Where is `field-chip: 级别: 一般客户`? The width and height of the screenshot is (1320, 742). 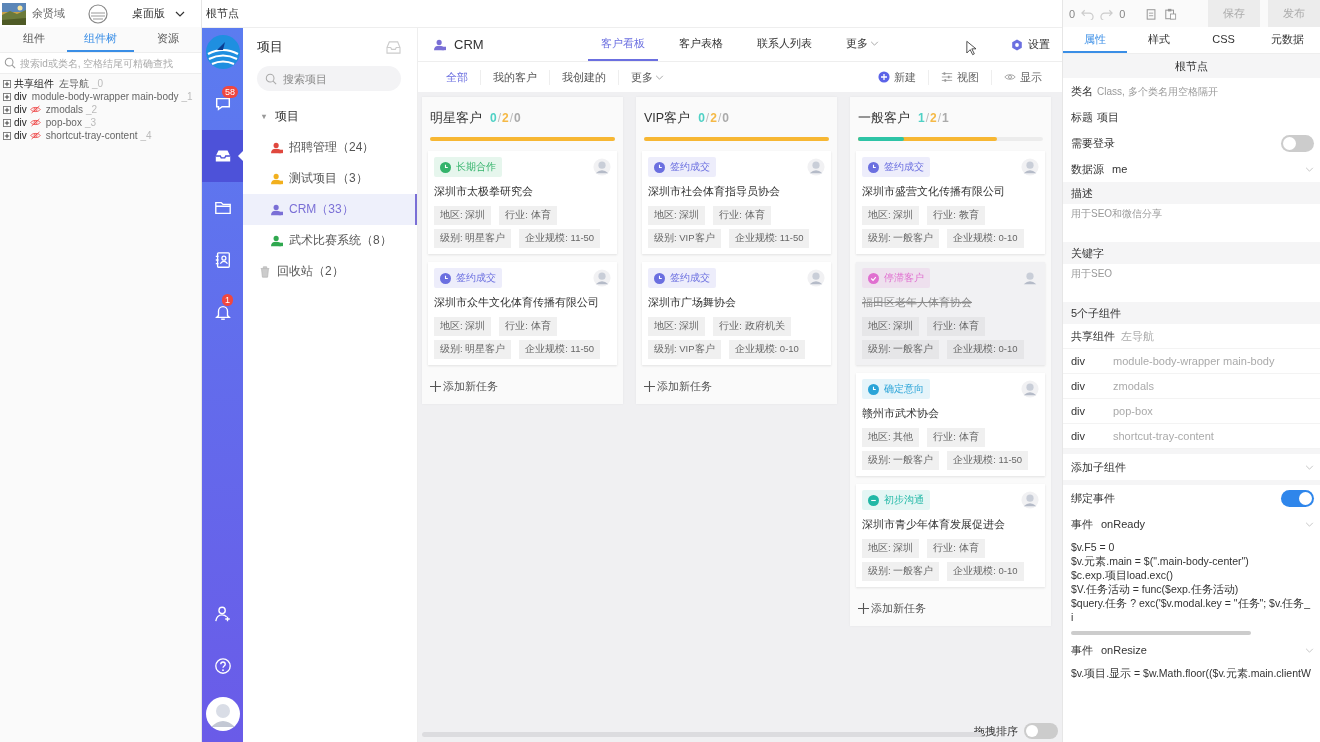 field-chip: 级别: 一般客户 is located at coordinates (901, 238).